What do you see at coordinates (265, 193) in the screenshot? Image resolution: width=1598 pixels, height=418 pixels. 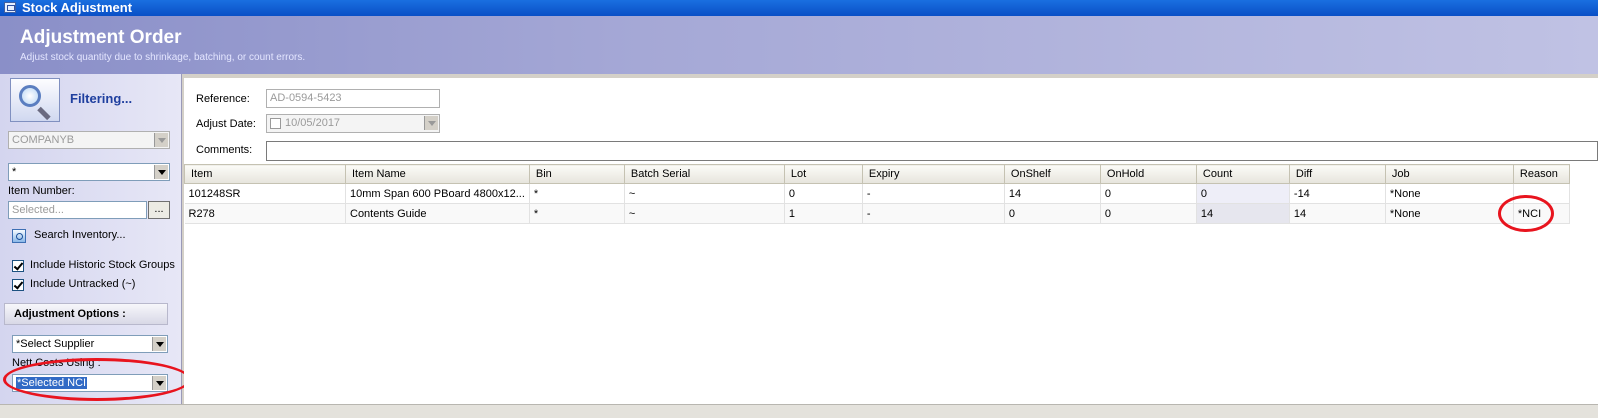 I see `cell-item: 101248SR` at bounding box center [265, 193].